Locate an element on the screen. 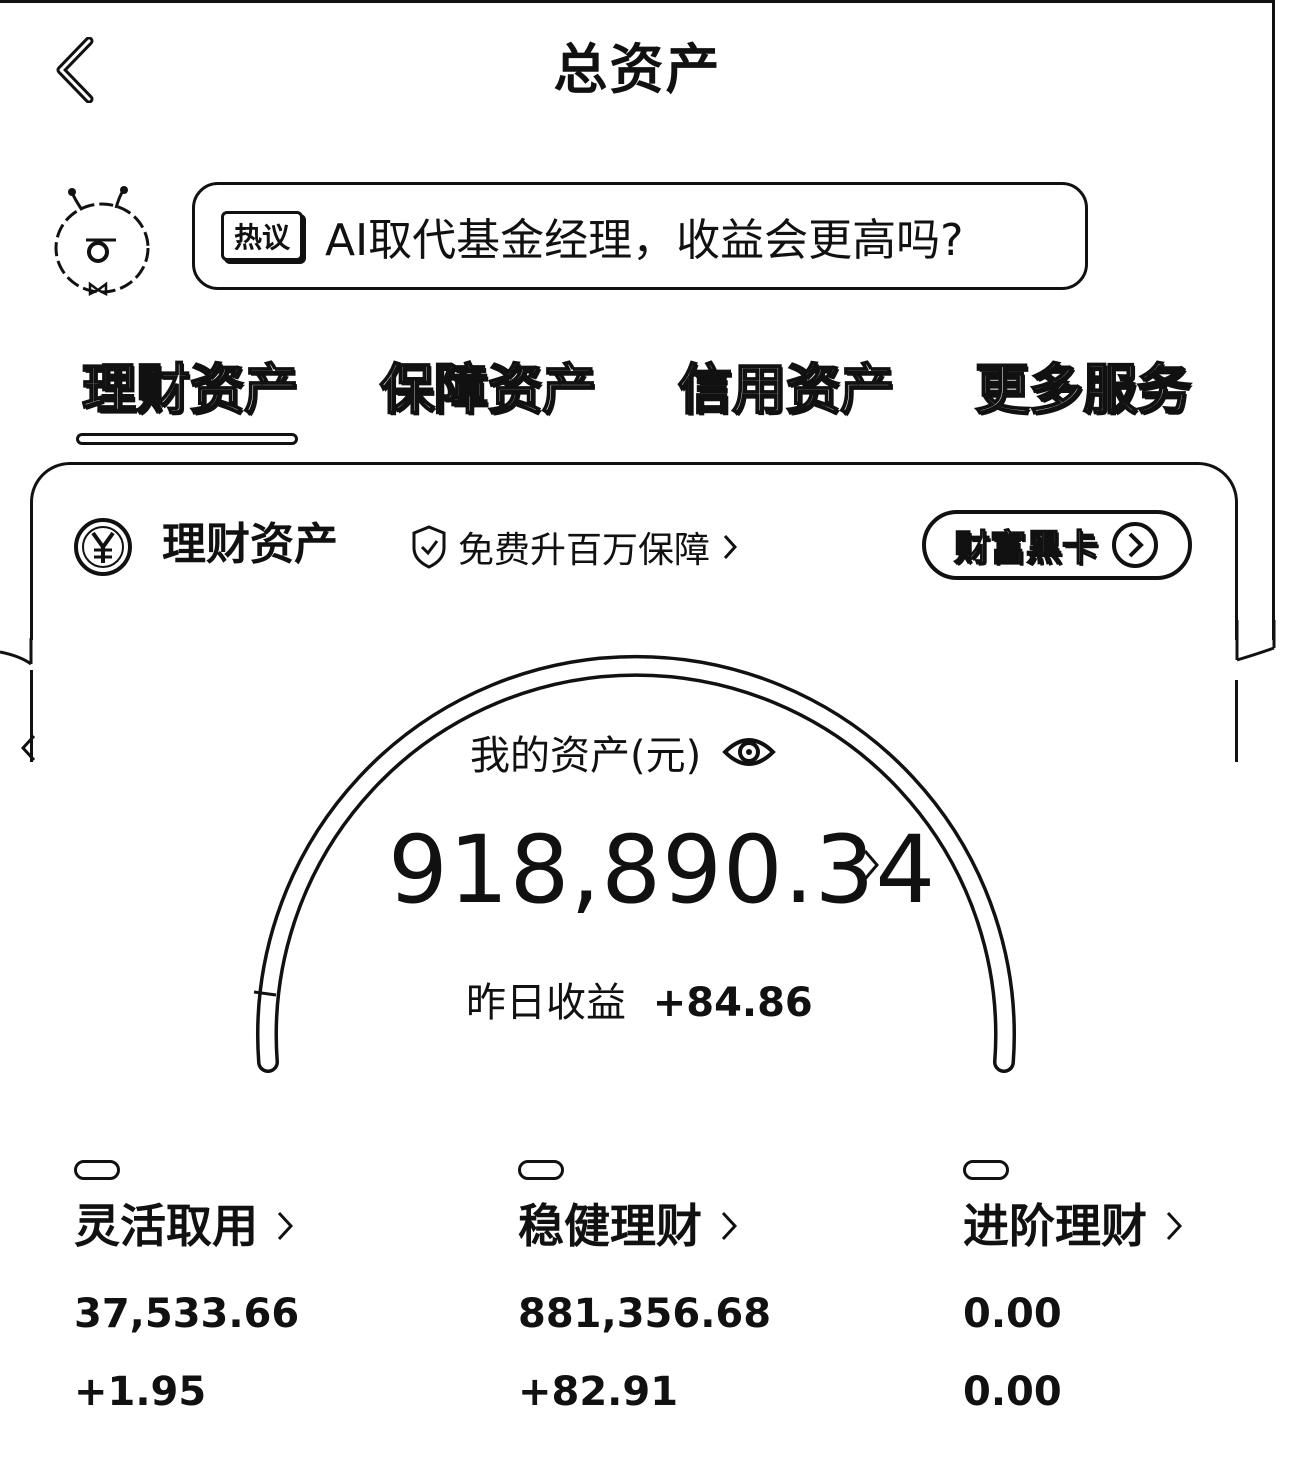 The width and height of the screenshot is (1292, 1458). yesterday-earnings: 昨日收益 +84.86 is located at coordinates (639, 1003).